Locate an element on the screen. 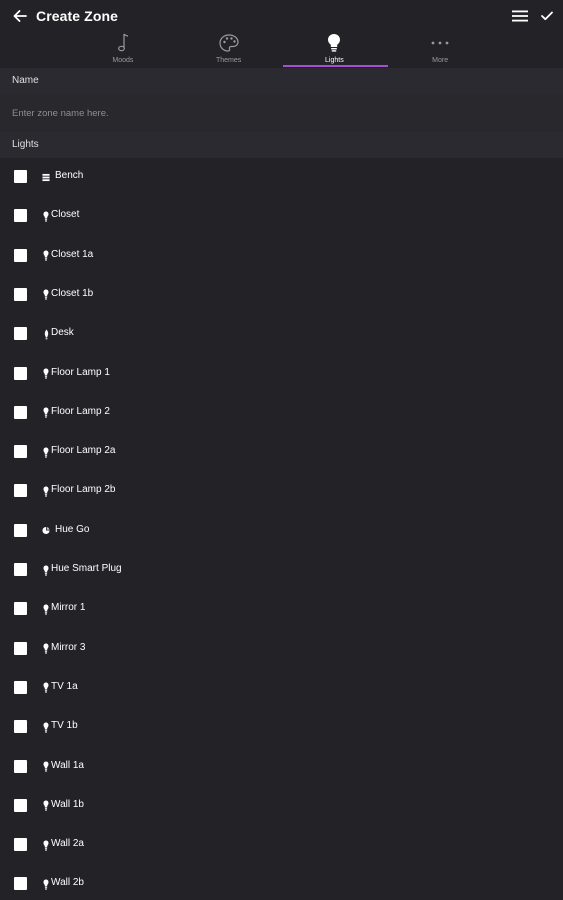 The height and width of the screenshot is (900, 563). light-row: Closet 1b is located at coordinates (281, 295).